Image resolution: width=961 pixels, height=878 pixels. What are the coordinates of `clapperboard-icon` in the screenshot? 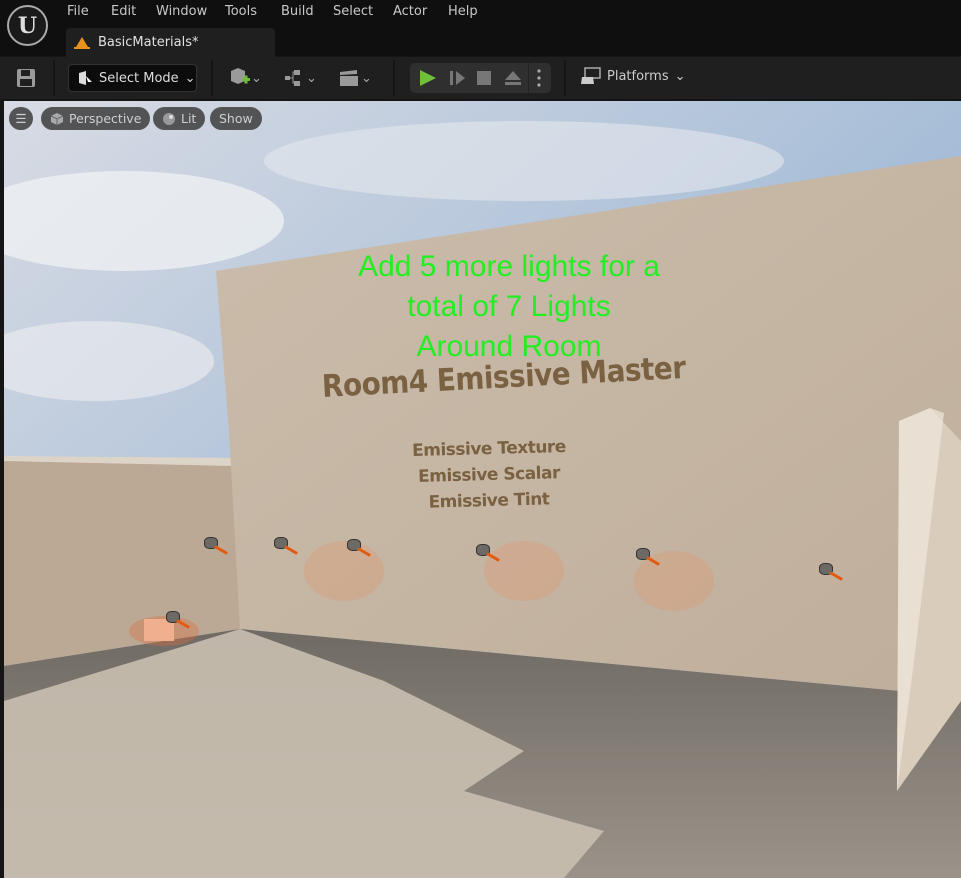 It's located at (349, 78).